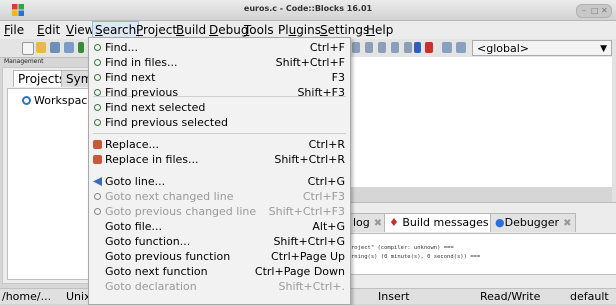 This screenshot has width=616, height=305. Describe the element at coordinates (219, 77) in the screenshot. I see `search-menu-item: Find next F3` at that location.